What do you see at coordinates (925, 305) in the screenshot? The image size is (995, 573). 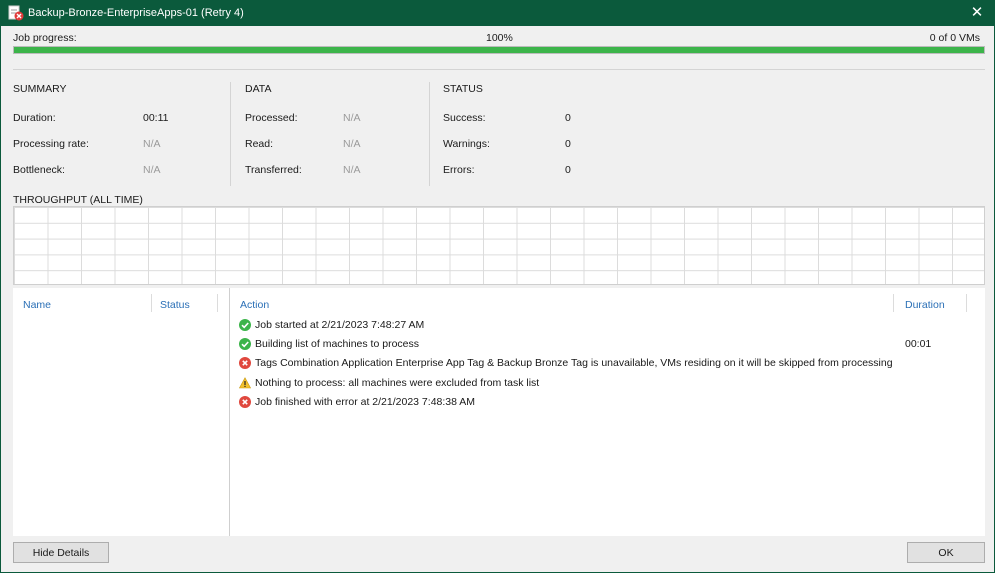 I see `column-header-duration: Duration` at bounding box center [925, 305].